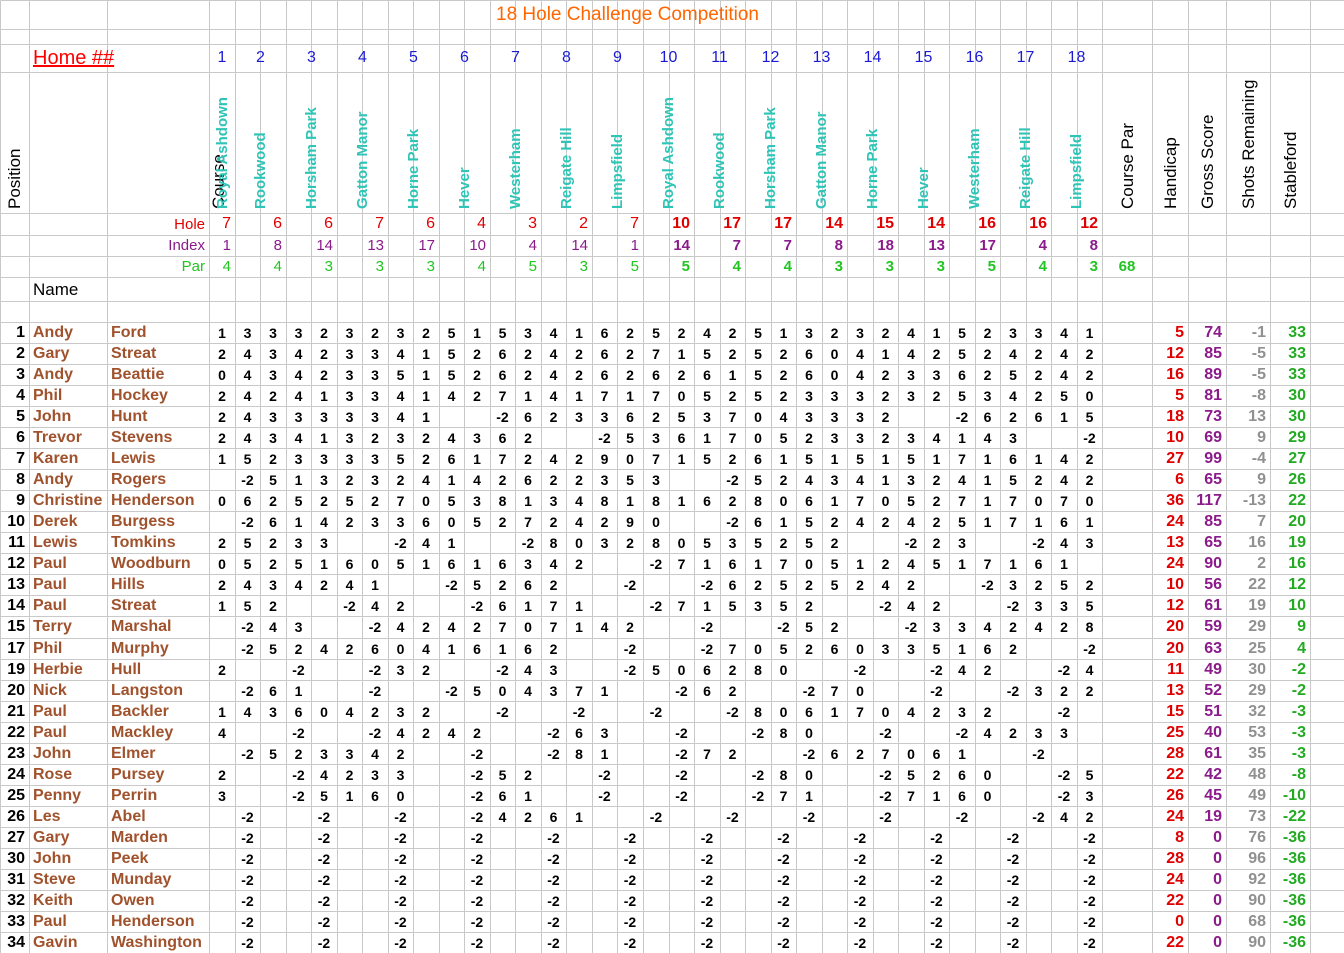  What do you see at coordinates (1248, 563) in the screenshot?
I see `player-shots-remaining: 2` at bounding box center [1248, 563].